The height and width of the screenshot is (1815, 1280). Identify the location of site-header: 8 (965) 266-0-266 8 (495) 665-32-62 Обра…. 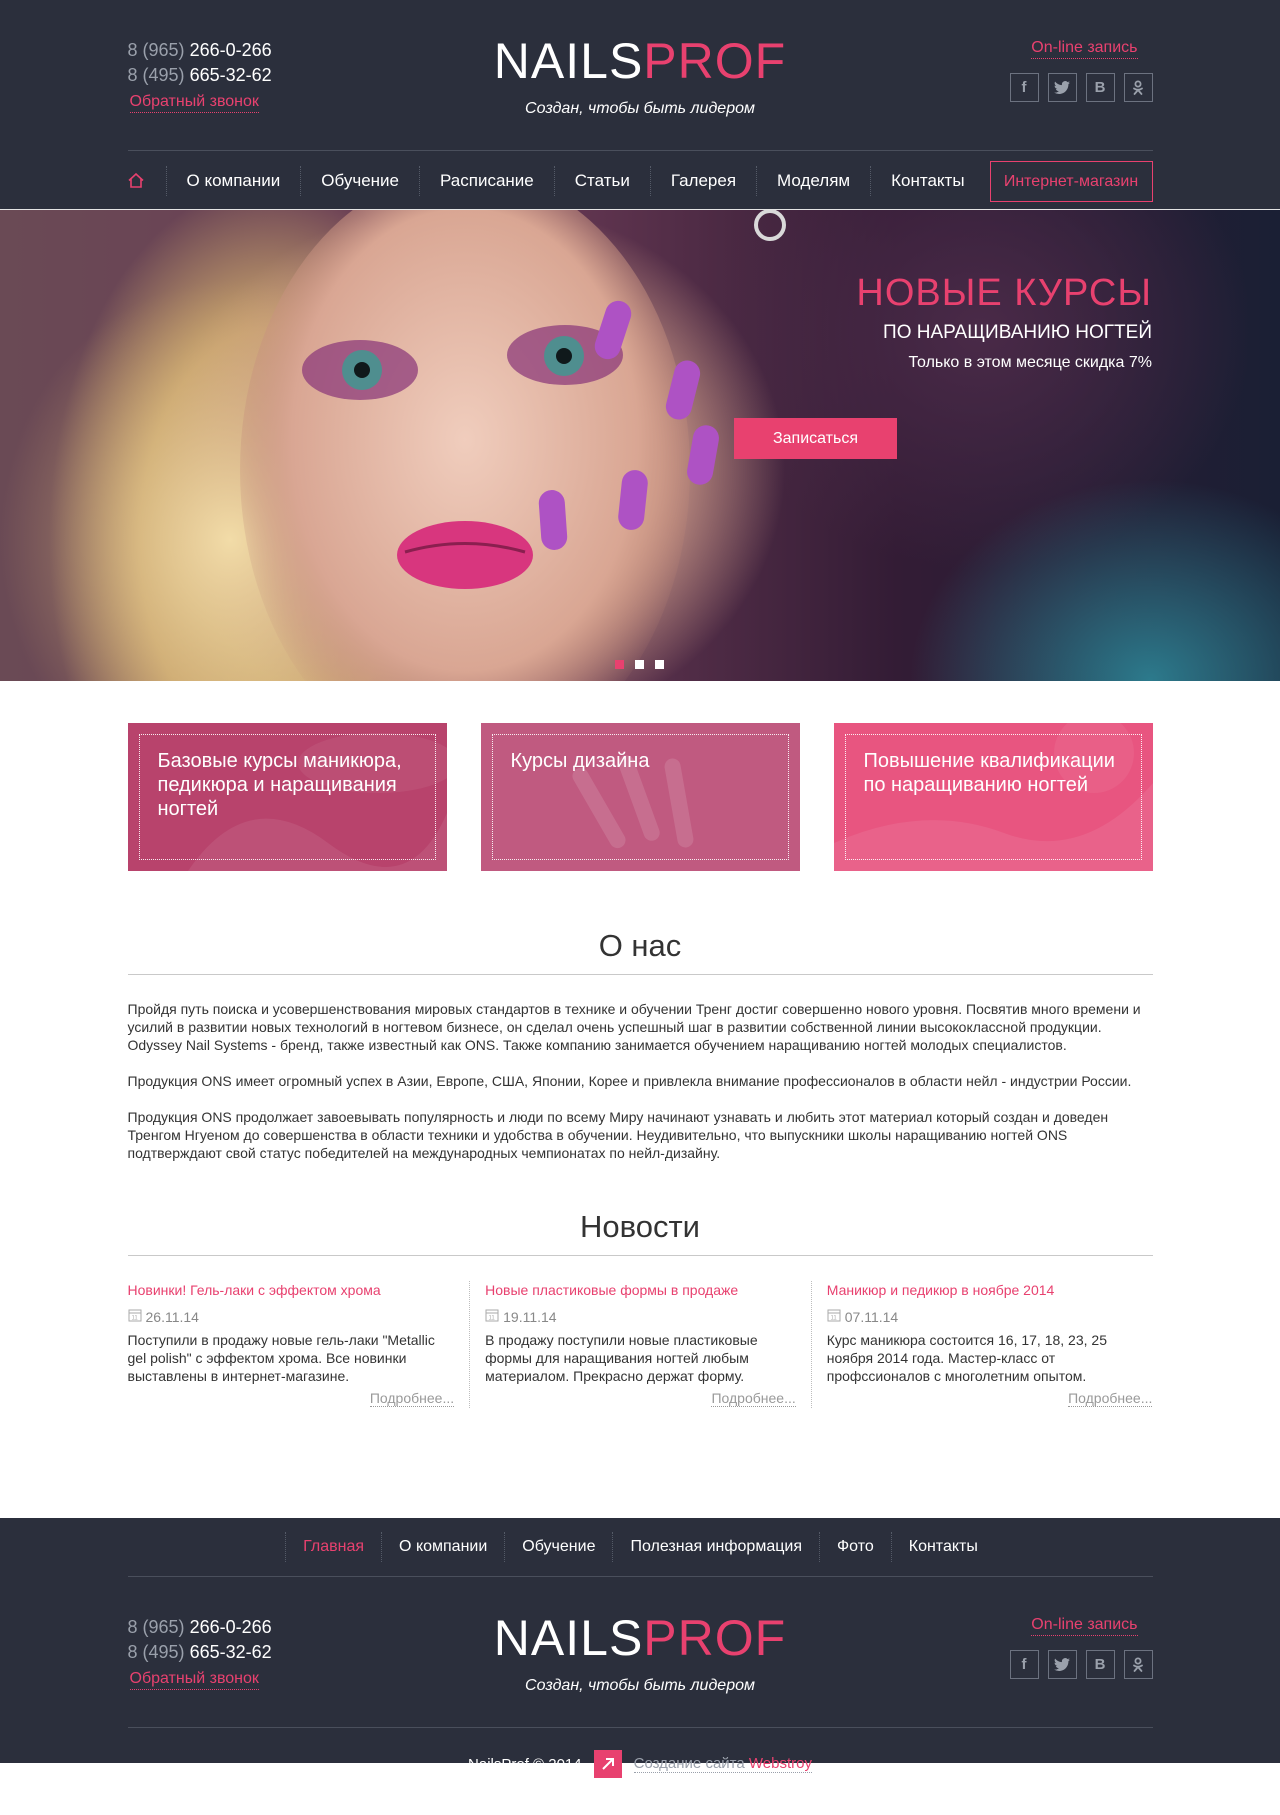
(640, 105).